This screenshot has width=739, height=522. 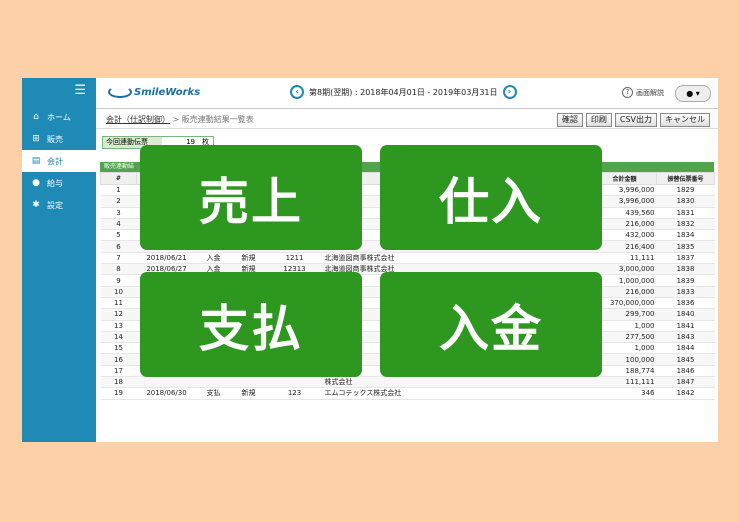 What do you see at coordinates (180, 119) in the screenshot?
I see `breadcrumb: 会計（仕訳制御） > 販売連動結果一覧表` at bounding box center [180, 119].